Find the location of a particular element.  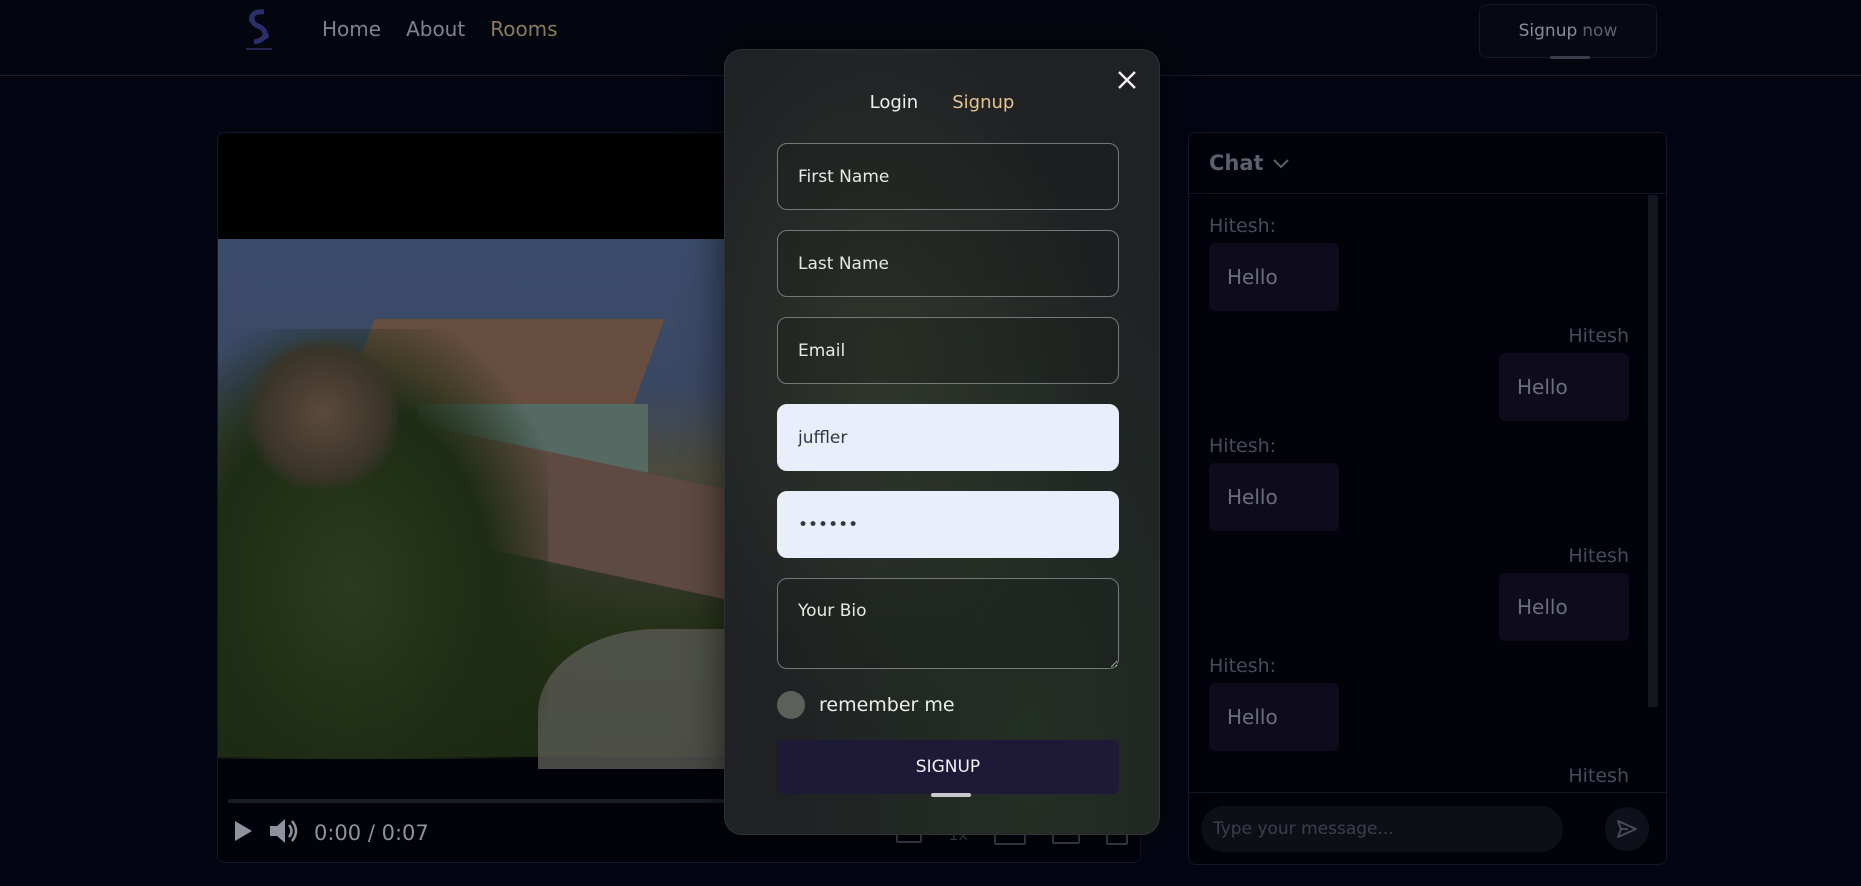

chevron-down-icon is located at coordinates (1281, 163).